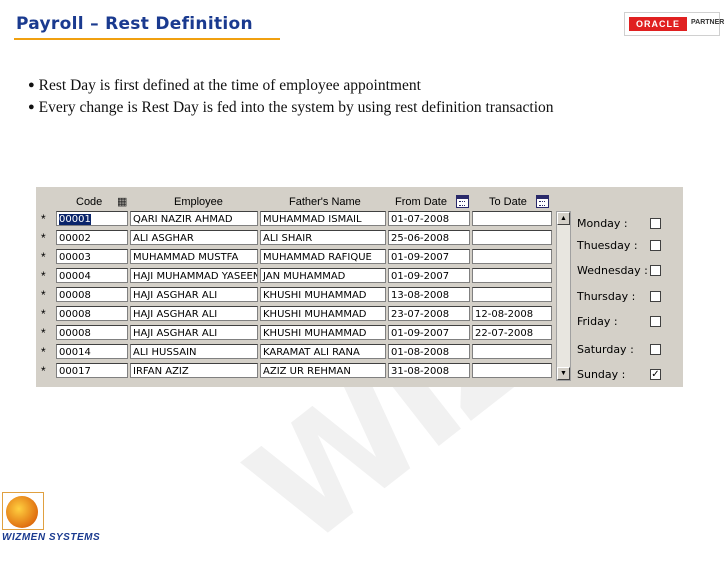 This screenshot has width=728, height=580. What do you see at coordinates (612, 270) in the screenshot?
I see `rest-day-label: Wednesday :` at bounding box center [612, 270].